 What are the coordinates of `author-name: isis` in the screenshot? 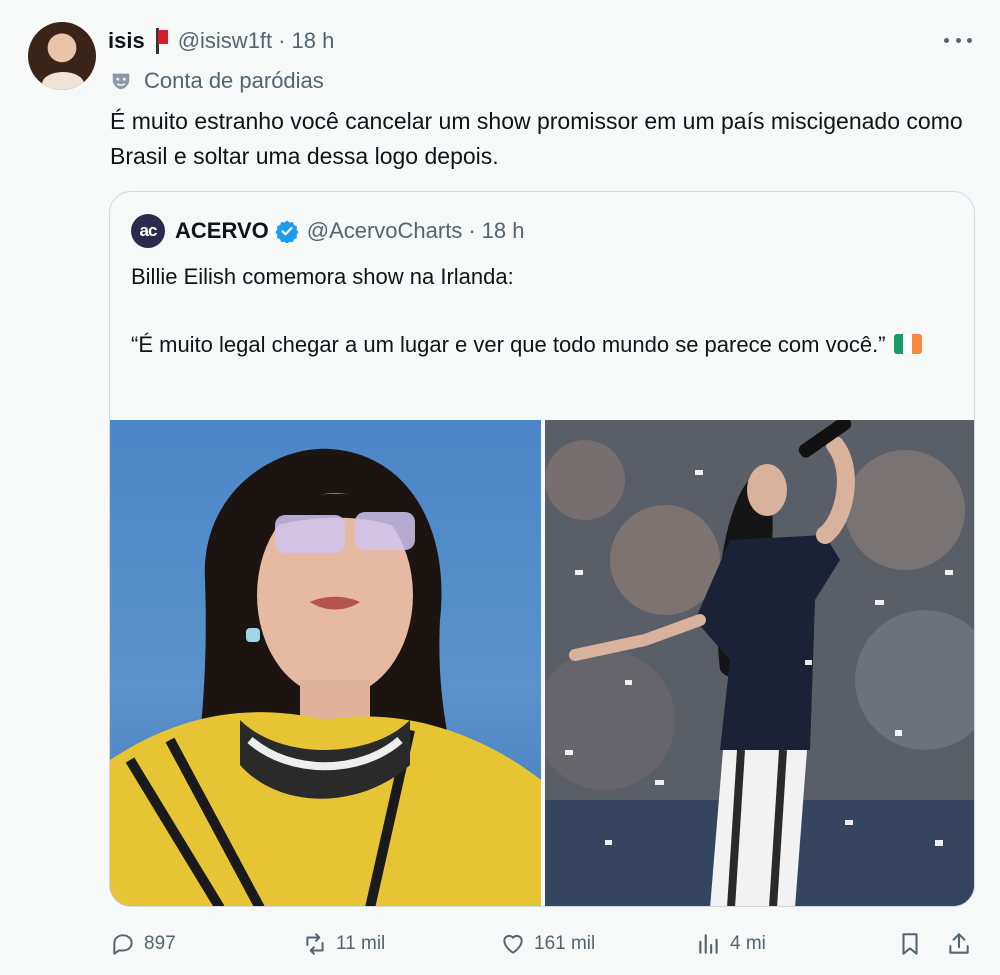 It's located at (126, 41).